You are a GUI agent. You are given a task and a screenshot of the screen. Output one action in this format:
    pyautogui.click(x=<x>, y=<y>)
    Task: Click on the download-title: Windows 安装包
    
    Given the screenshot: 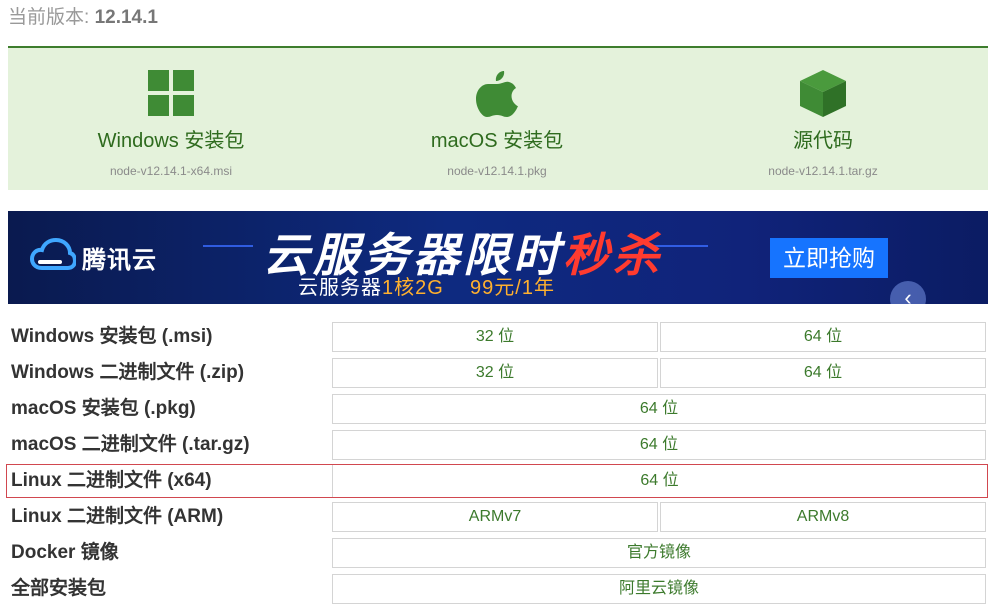 What is the action you would take?
    pyautogui.click(x=171, y=141)
    